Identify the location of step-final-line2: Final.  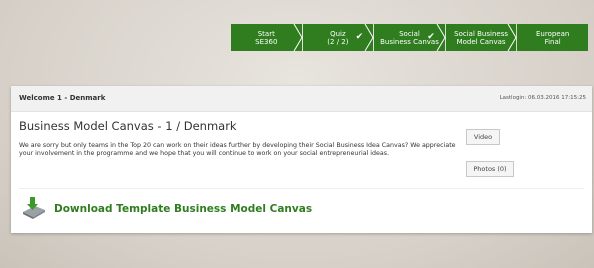
(552, 41).